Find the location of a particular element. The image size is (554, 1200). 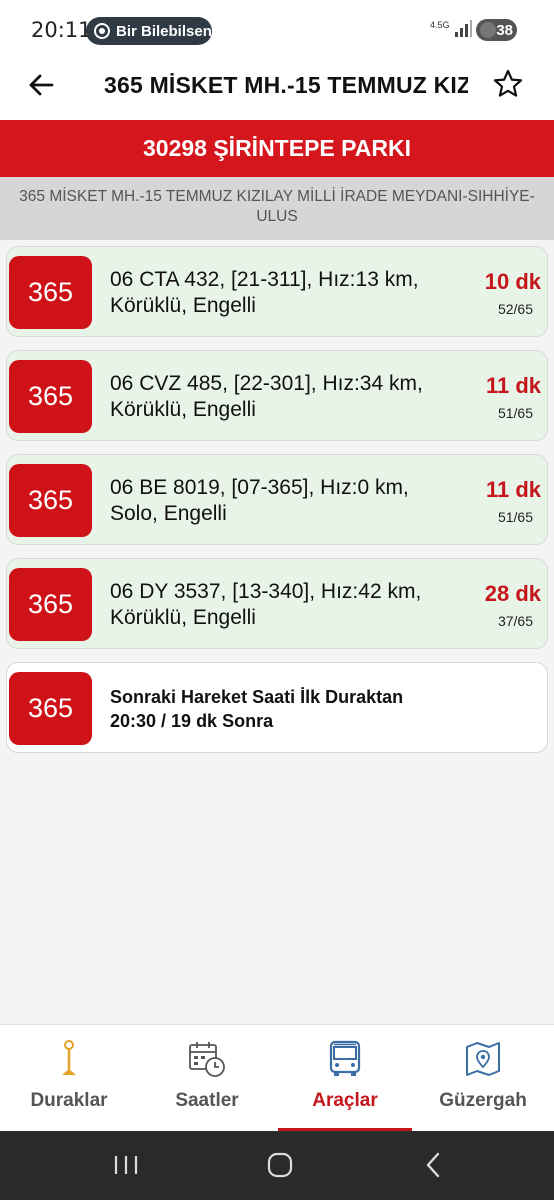

nav-label: Saatler is located at coordinates (207, 1100).